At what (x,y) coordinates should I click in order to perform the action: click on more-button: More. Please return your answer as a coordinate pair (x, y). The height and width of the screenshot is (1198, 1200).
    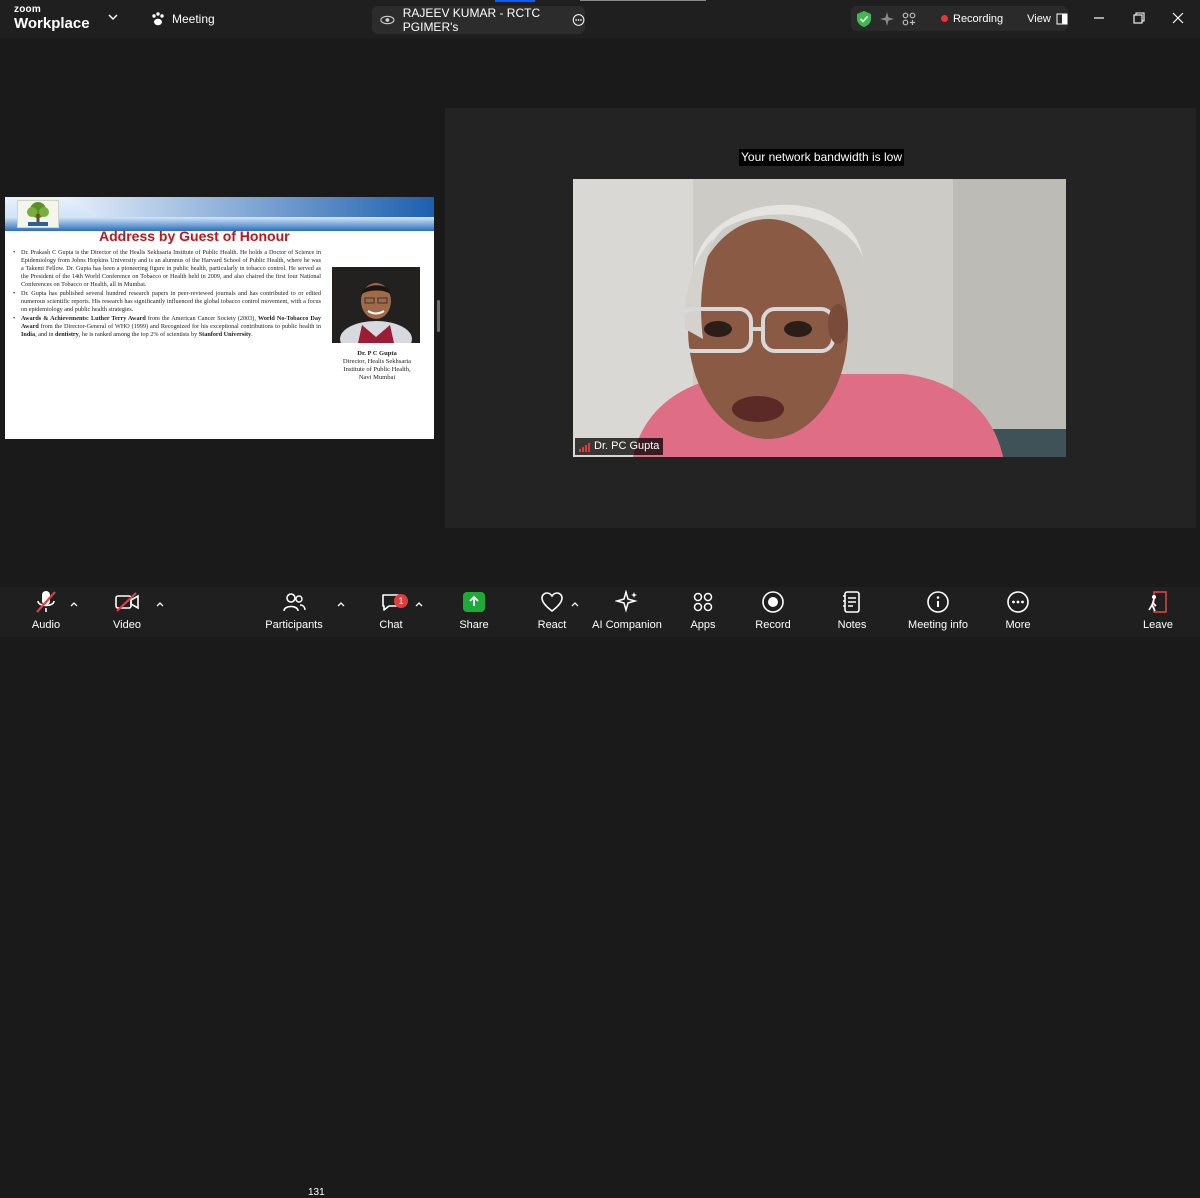
    Looking at the image, I should click on (1018, 612).